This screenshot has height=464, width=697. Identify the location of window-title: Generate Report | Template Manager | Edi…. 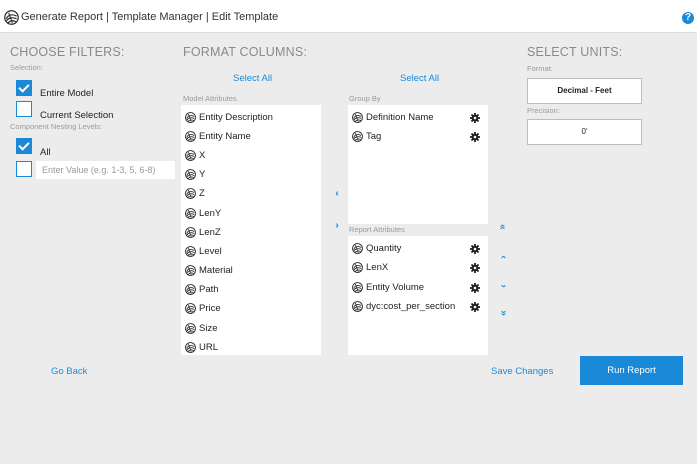
(150, 17).